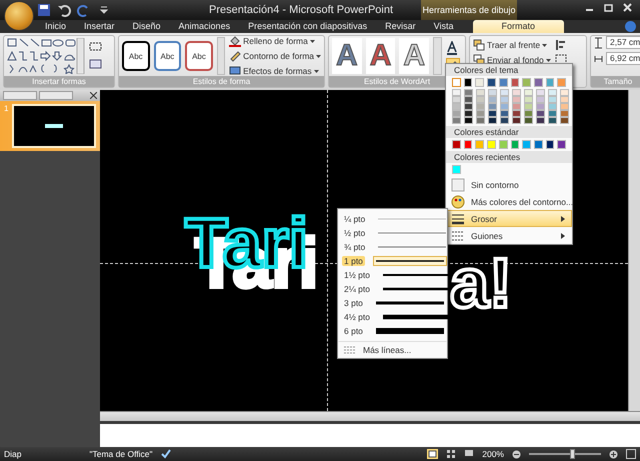  What do you see at coordinates (400, 26) in the screenshot?
I see `ribbon-tab: Revisar` at bounding box center [400, 26].